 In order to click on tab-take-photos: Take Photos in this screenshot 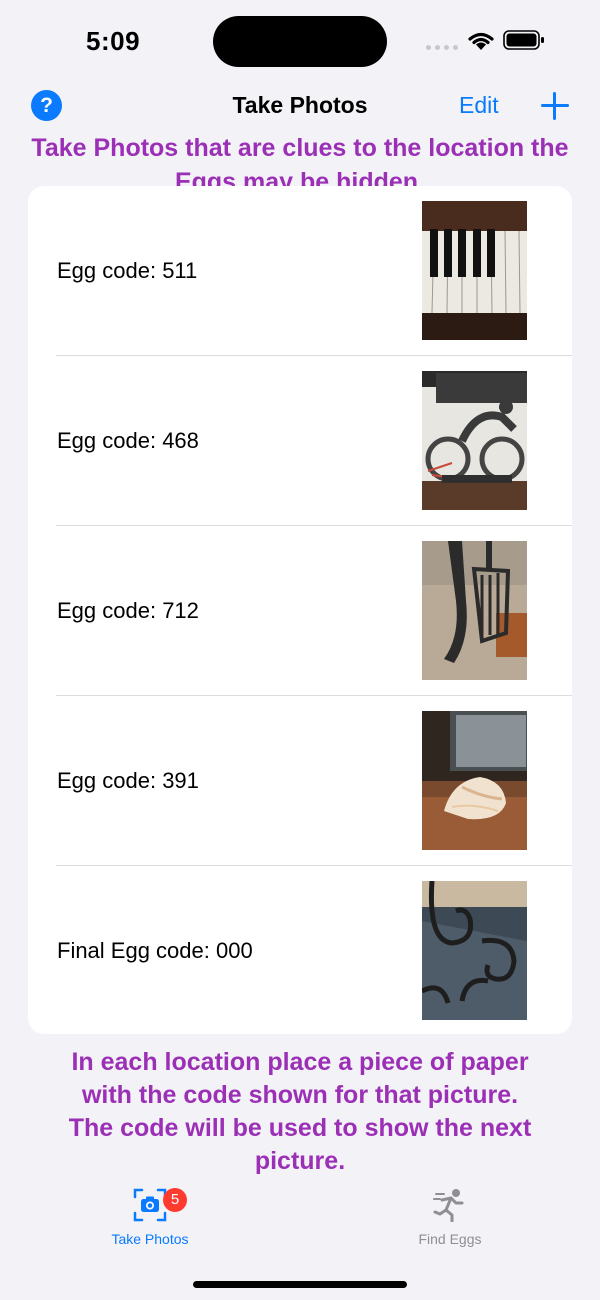, I will do `click(150, 1217)`.